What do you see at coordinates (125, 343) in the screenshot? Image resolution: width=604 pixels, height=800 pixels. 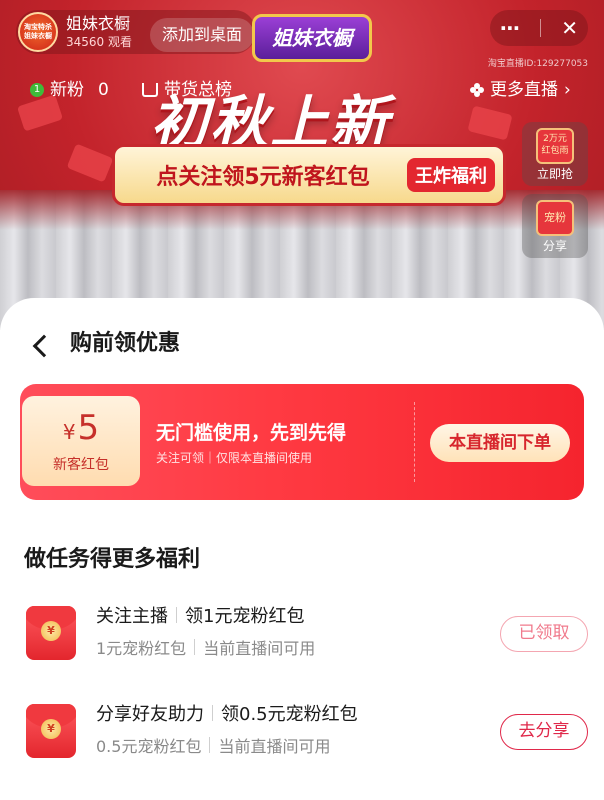 I see `sheet-title: 购前领优惠` at bounding box center [125, 343].